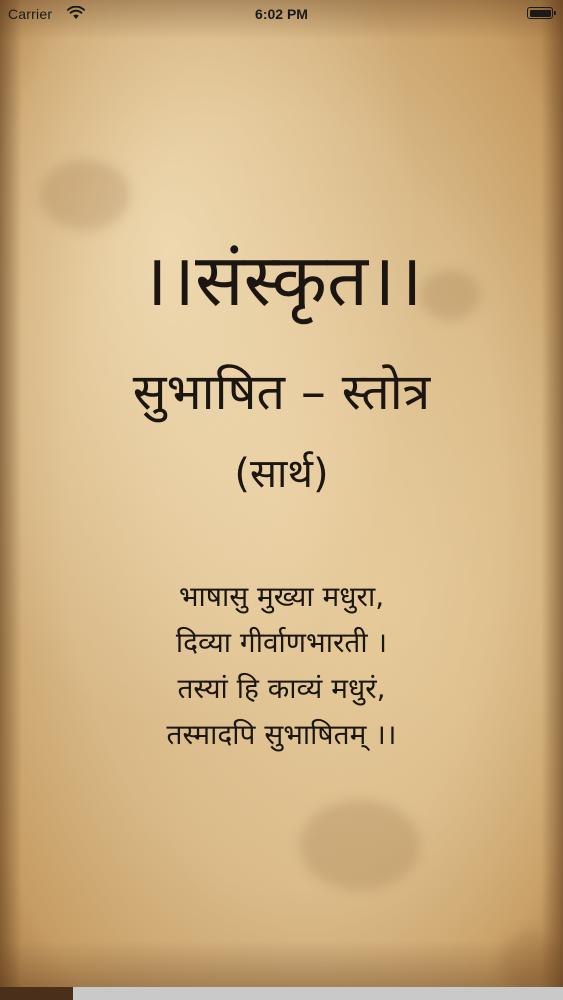 The width and height of the screenshot is (563, 1000). I want to click on verse-line: तस्यां हि काव्यं मधुरं,, so click(281, 688).